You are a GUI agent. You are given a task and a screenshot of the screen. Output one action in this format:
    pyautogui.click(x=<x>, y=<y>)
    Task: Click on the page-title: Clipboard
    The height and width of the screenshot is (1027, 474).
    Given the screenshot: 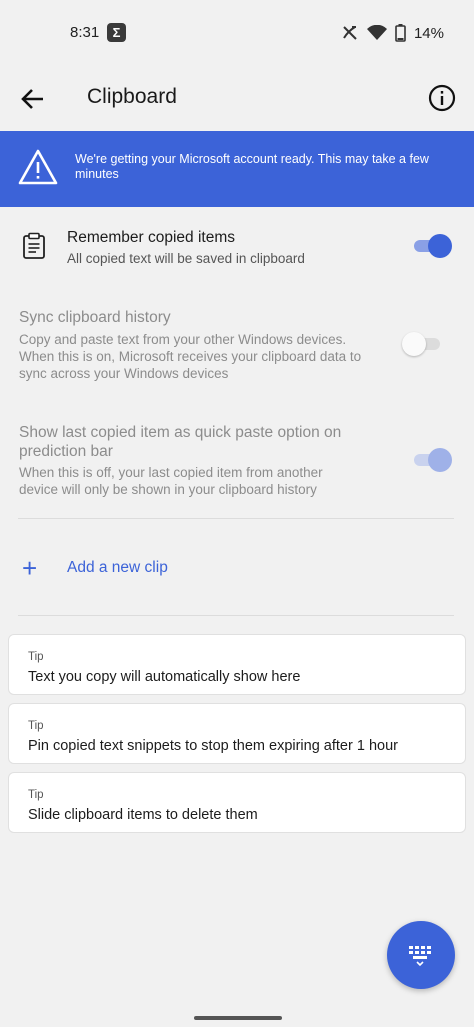 What is the action you would take?
    pyautogui.click(x=132, y=96)
    